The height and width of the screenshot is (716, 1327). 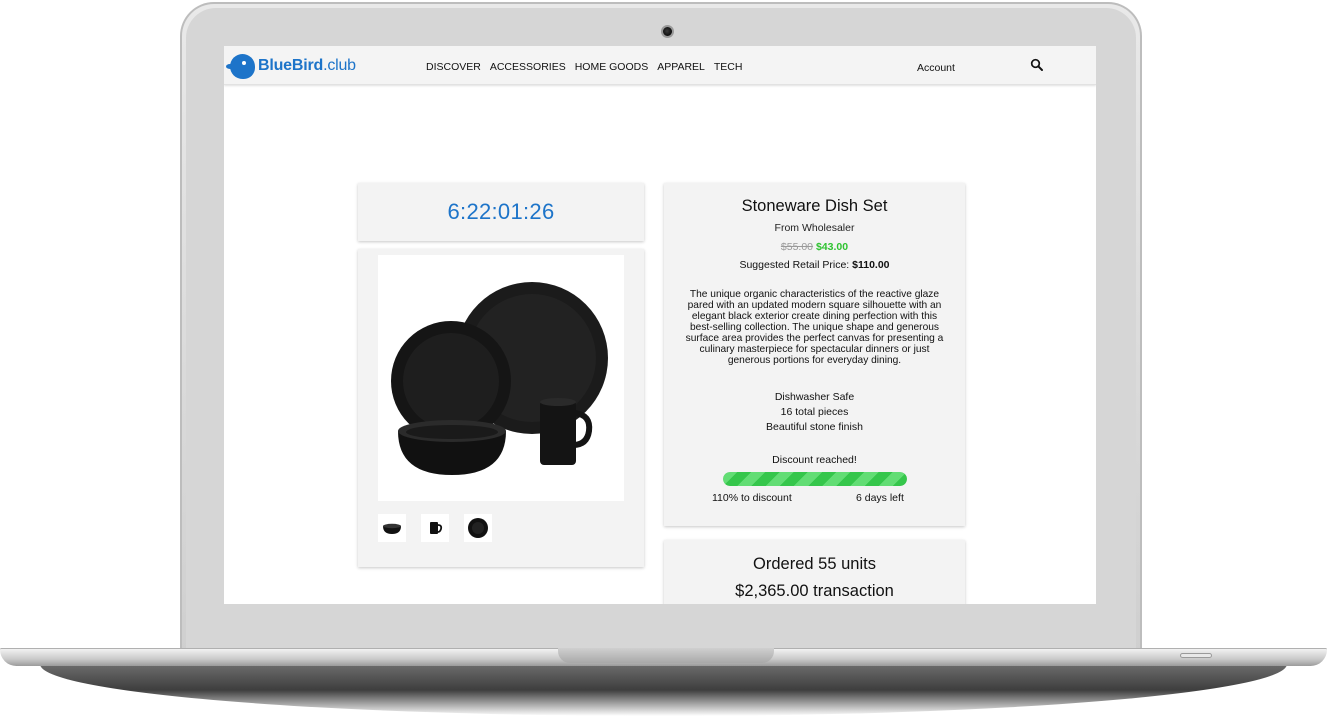 I want to click on feature-item: Dishwasher Safe, so click(x=814, y=397).